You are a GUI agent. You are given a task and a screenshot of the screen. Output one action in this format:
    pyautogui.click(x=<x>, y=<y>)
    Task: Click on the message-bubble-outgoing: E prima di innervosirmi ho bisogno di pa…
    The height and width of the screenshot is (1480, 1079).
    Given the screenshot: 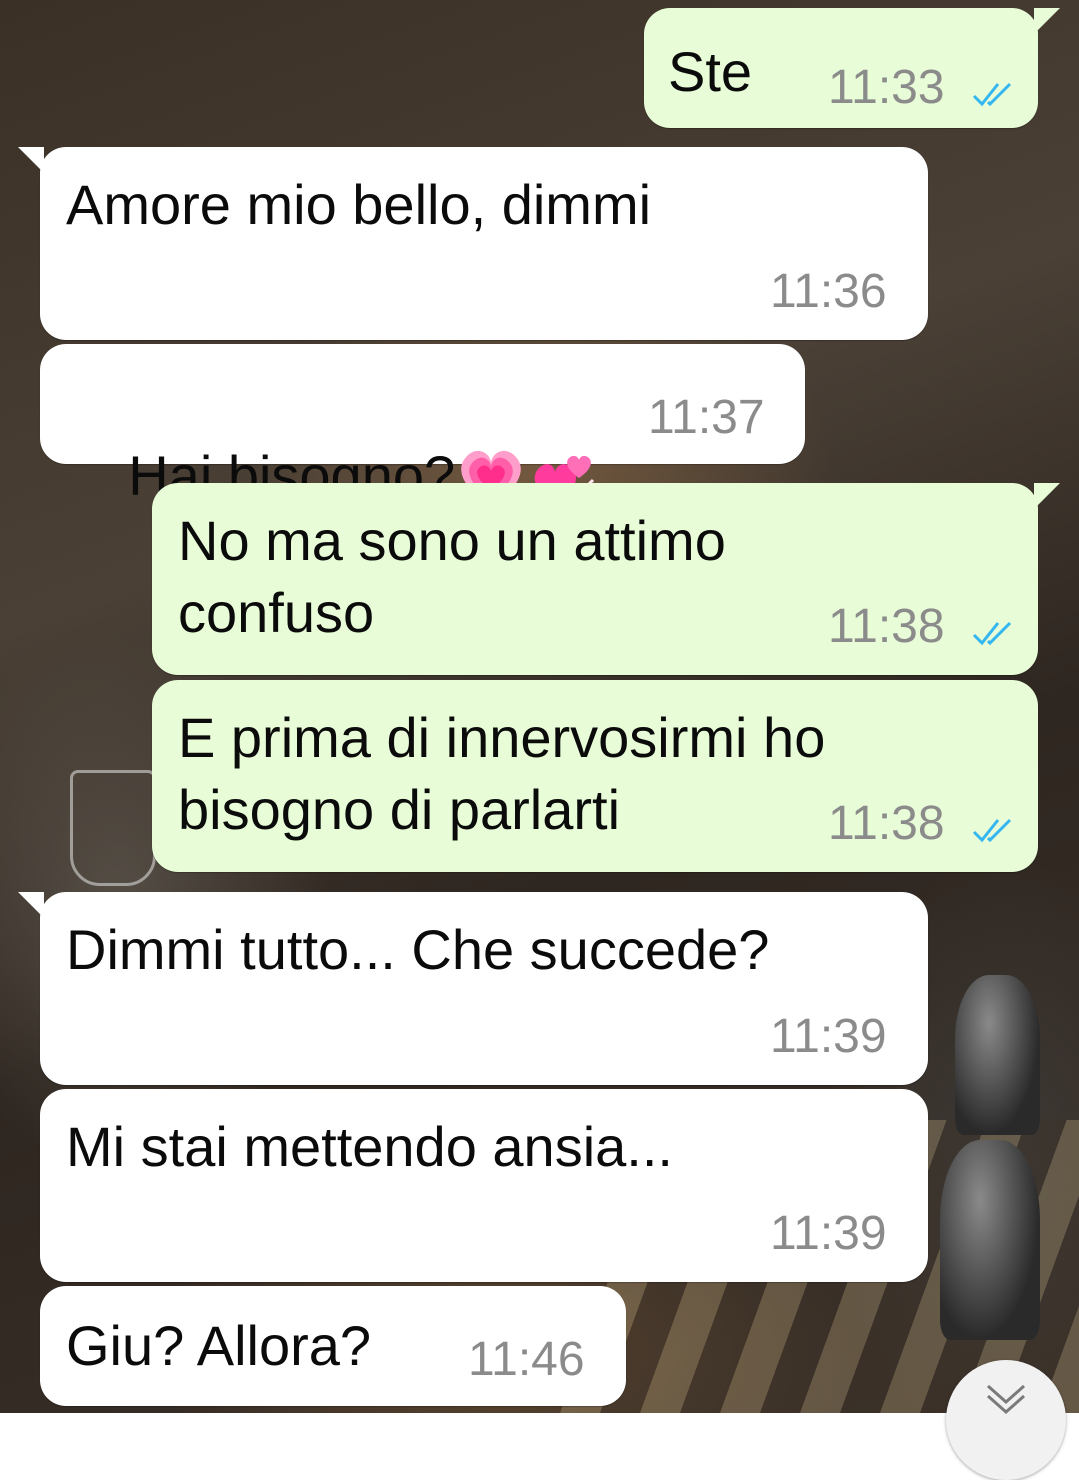 What is the action you would take?
    pyautogui.click(x=595, y=776)
    